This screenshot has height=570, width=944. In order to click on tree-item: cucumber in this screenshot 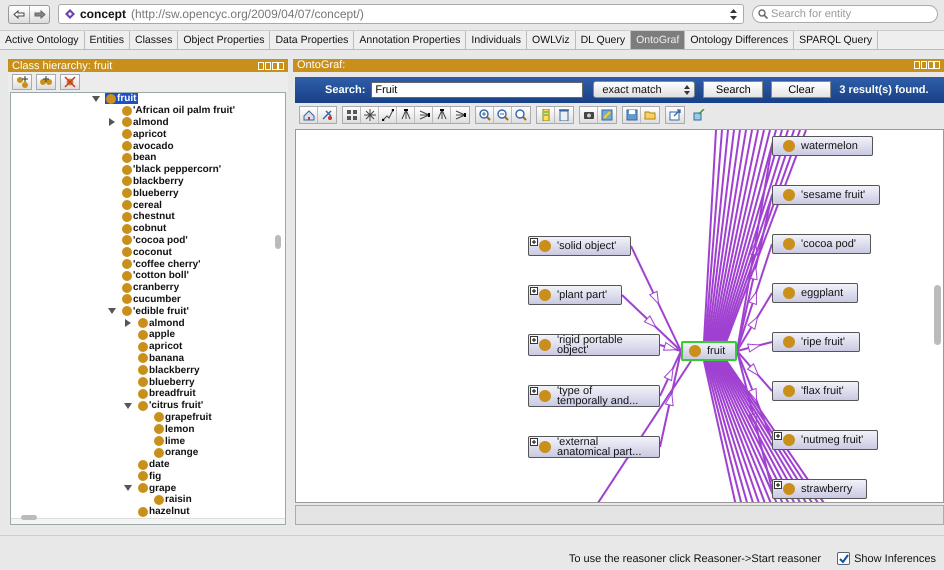, I will do `click(152, 299)`.